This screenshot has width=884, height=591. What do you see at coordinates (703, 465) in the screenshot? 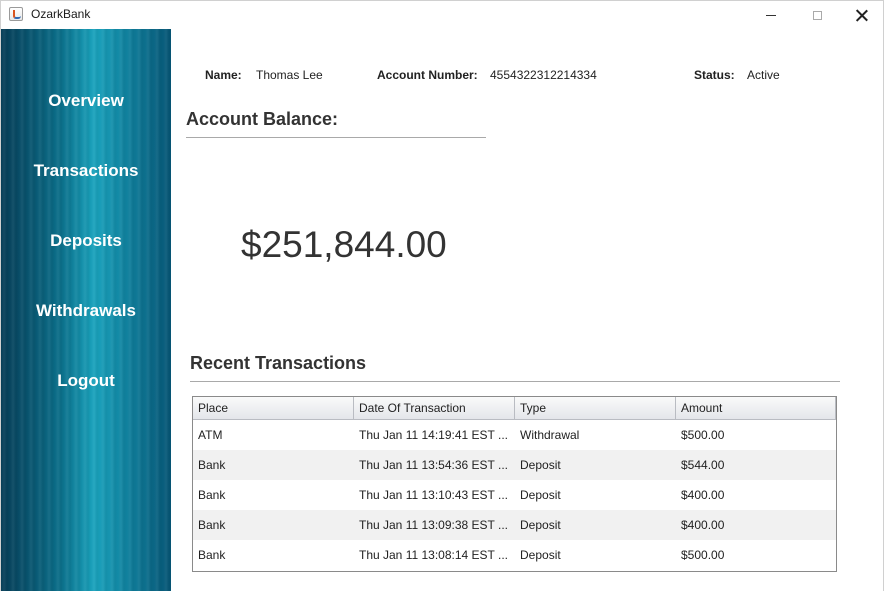
I see `cell-amount: $544.00` at bounding box center [703, 465].